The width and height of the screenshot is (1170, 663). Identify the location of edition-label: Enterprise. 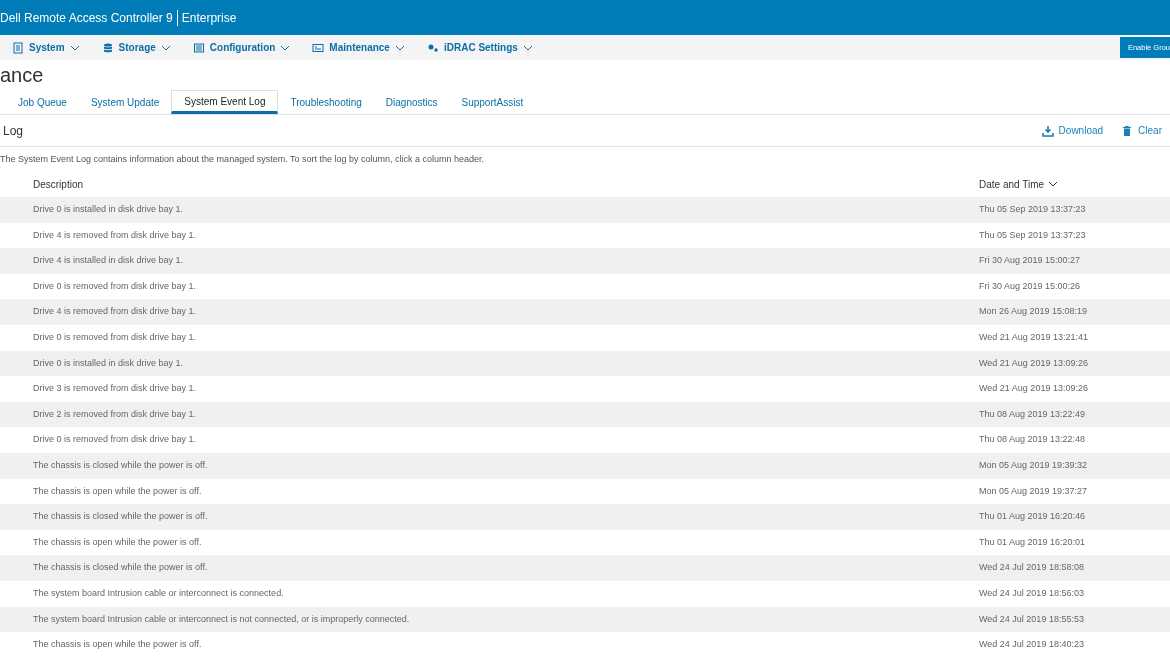
(209, 18).